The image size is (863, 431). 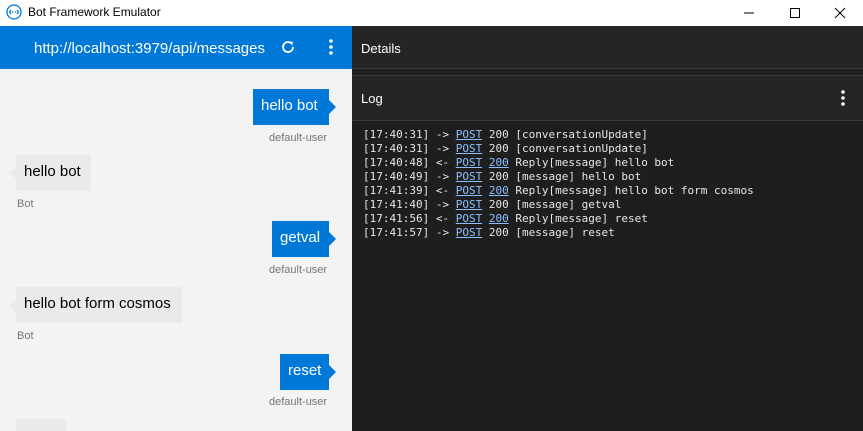 What do you see at coordinates (396, 176) in the screenshot?
I see `log-time: [17:40:49]` at bounding box center [396, 176].